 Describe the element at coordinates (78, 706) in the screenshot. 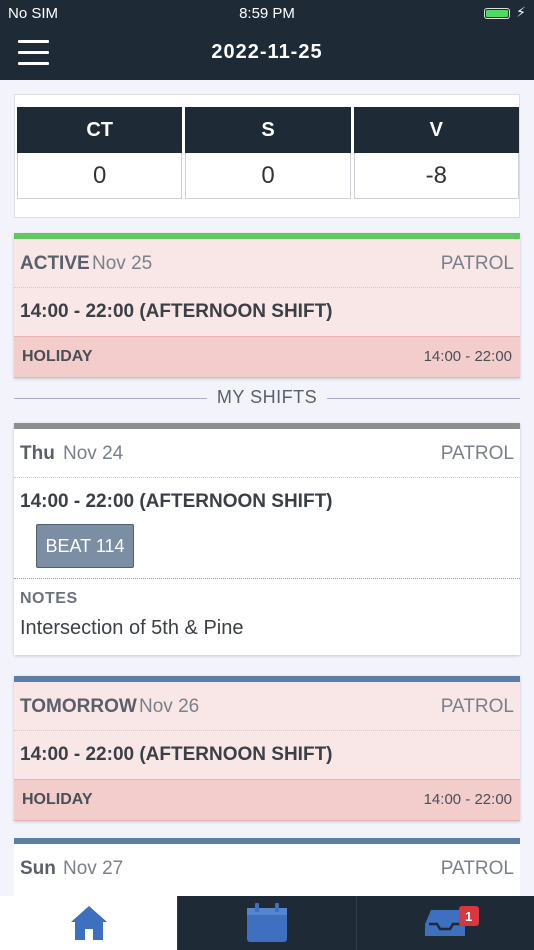

I see `shift-day: TOMORROW` at that location.